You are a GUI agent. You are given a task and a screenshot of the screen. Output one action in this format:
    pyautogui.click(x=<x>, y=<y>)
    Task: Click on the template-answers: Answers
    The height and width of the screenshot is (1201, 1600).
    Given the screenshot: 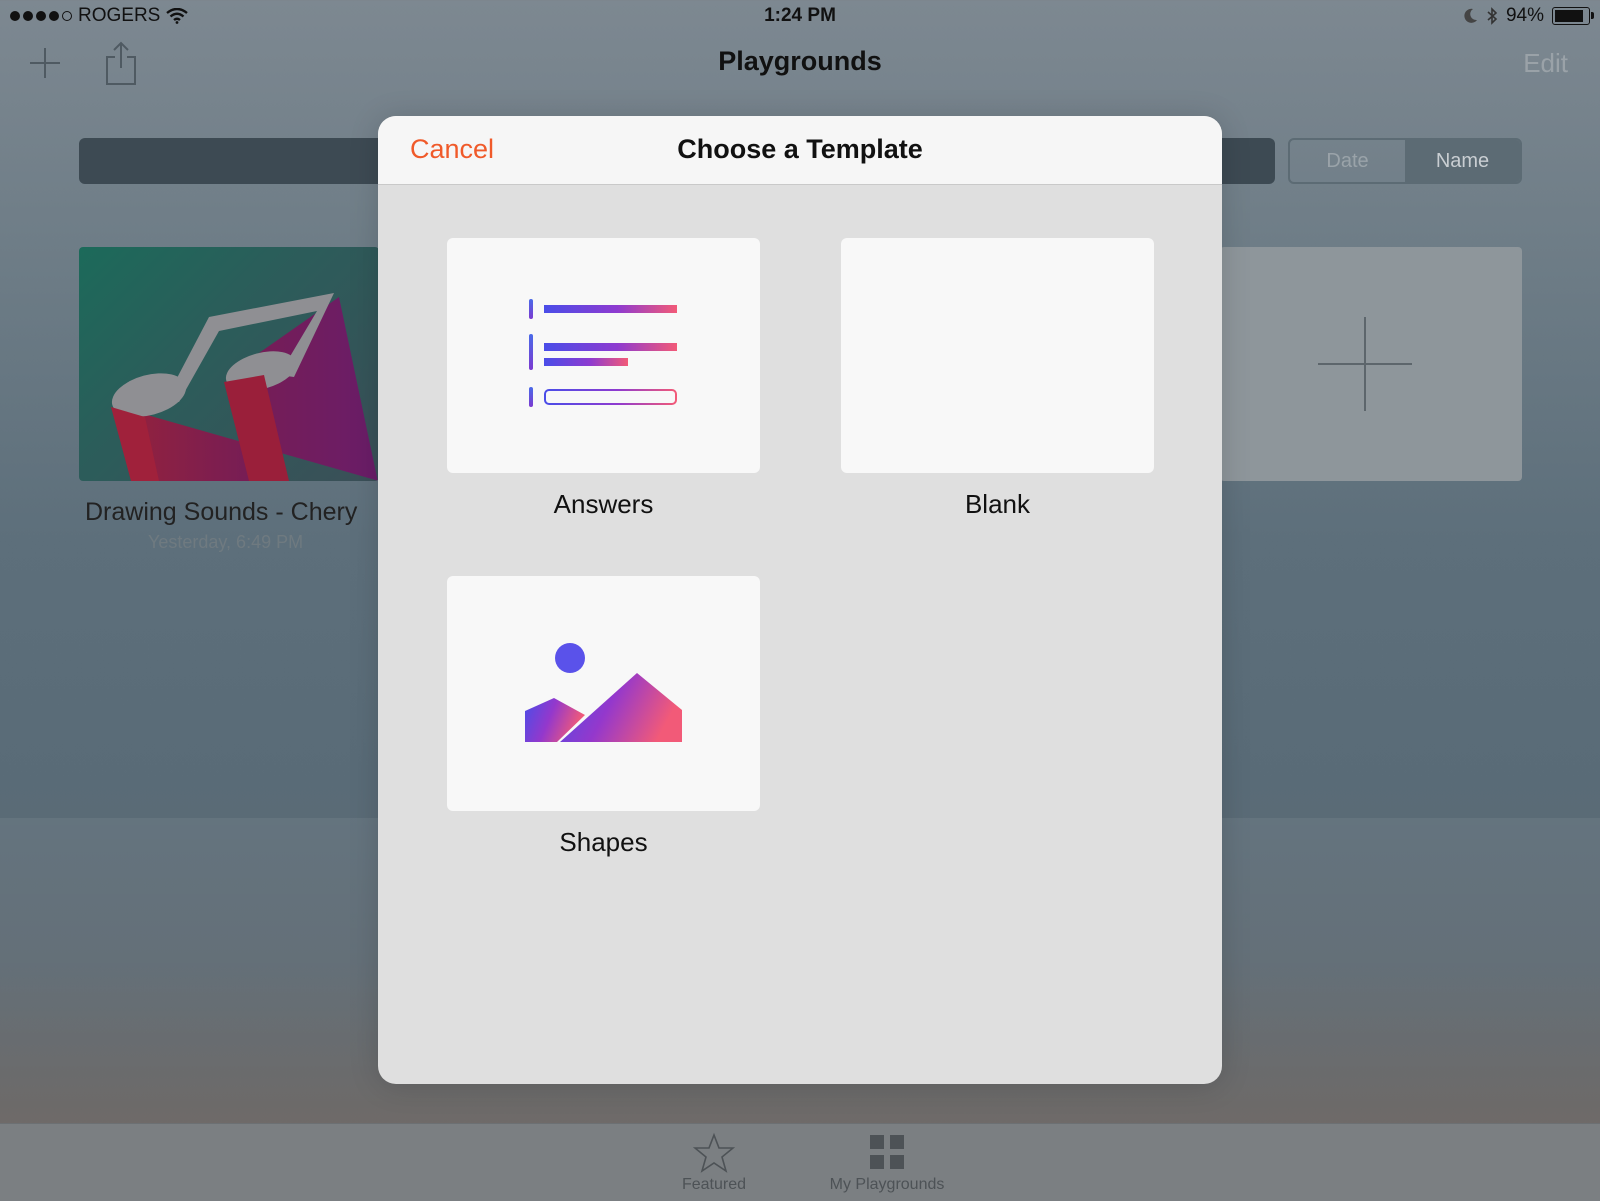 What is the action you would take?
    pyautogui.click(x=603, y=379)
    